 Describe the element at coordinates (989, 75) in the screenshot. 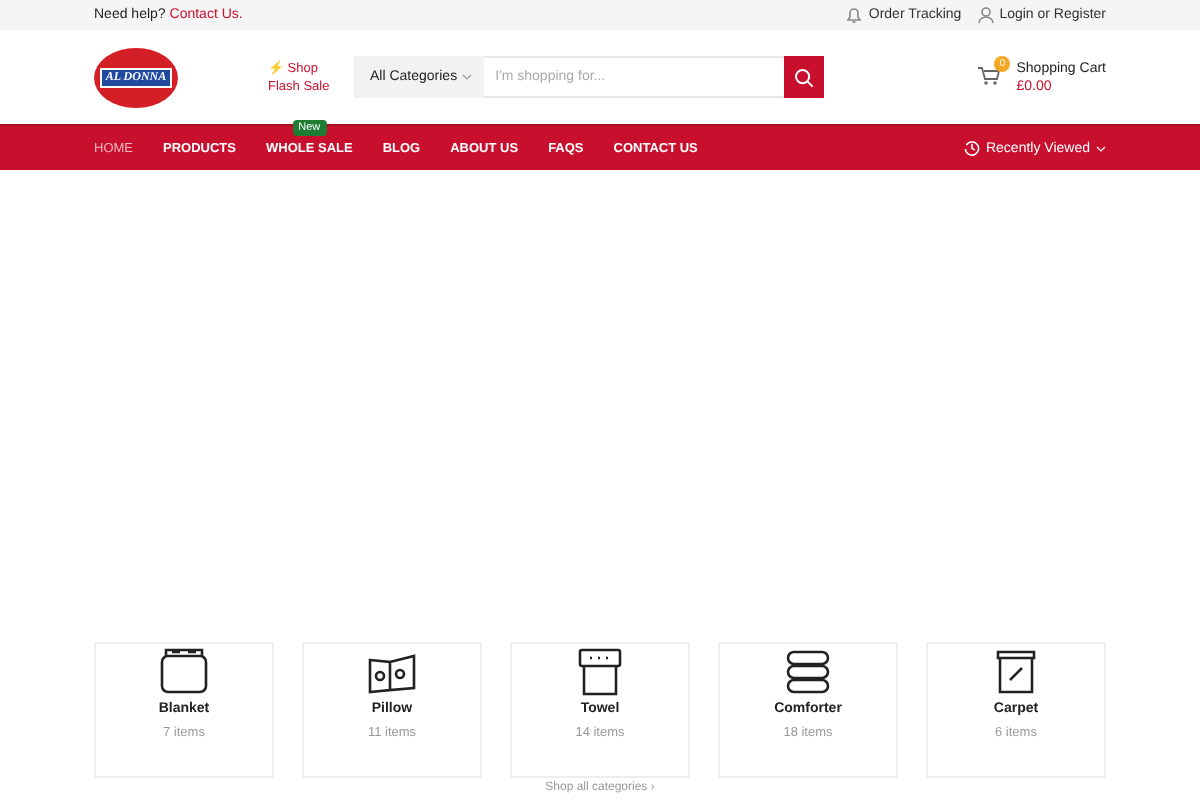

I see `cart-icon` at that location.